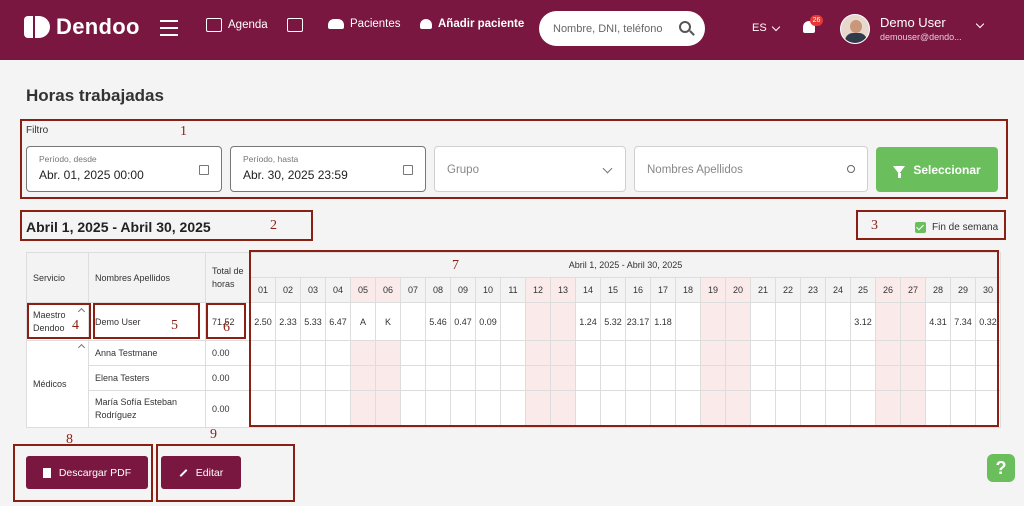 The image size is (1024, 506). I want to click on download-pdf-label: Descargar PDF, so click(95, 472).